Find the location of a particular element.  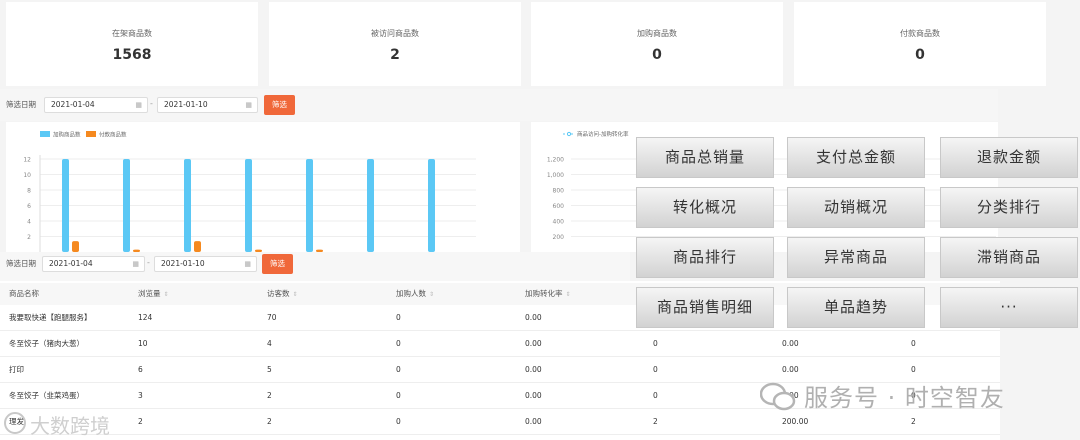

y-tick-label: 1,200 is located at coordinates (555, 160).